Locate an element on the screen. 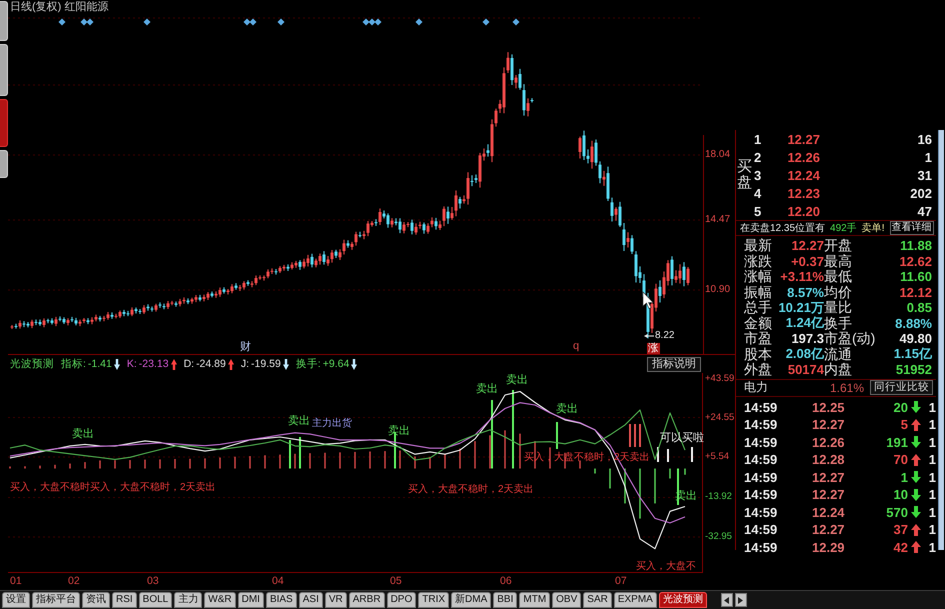  quote-label: 换手 is located at coordinates (838, 323).